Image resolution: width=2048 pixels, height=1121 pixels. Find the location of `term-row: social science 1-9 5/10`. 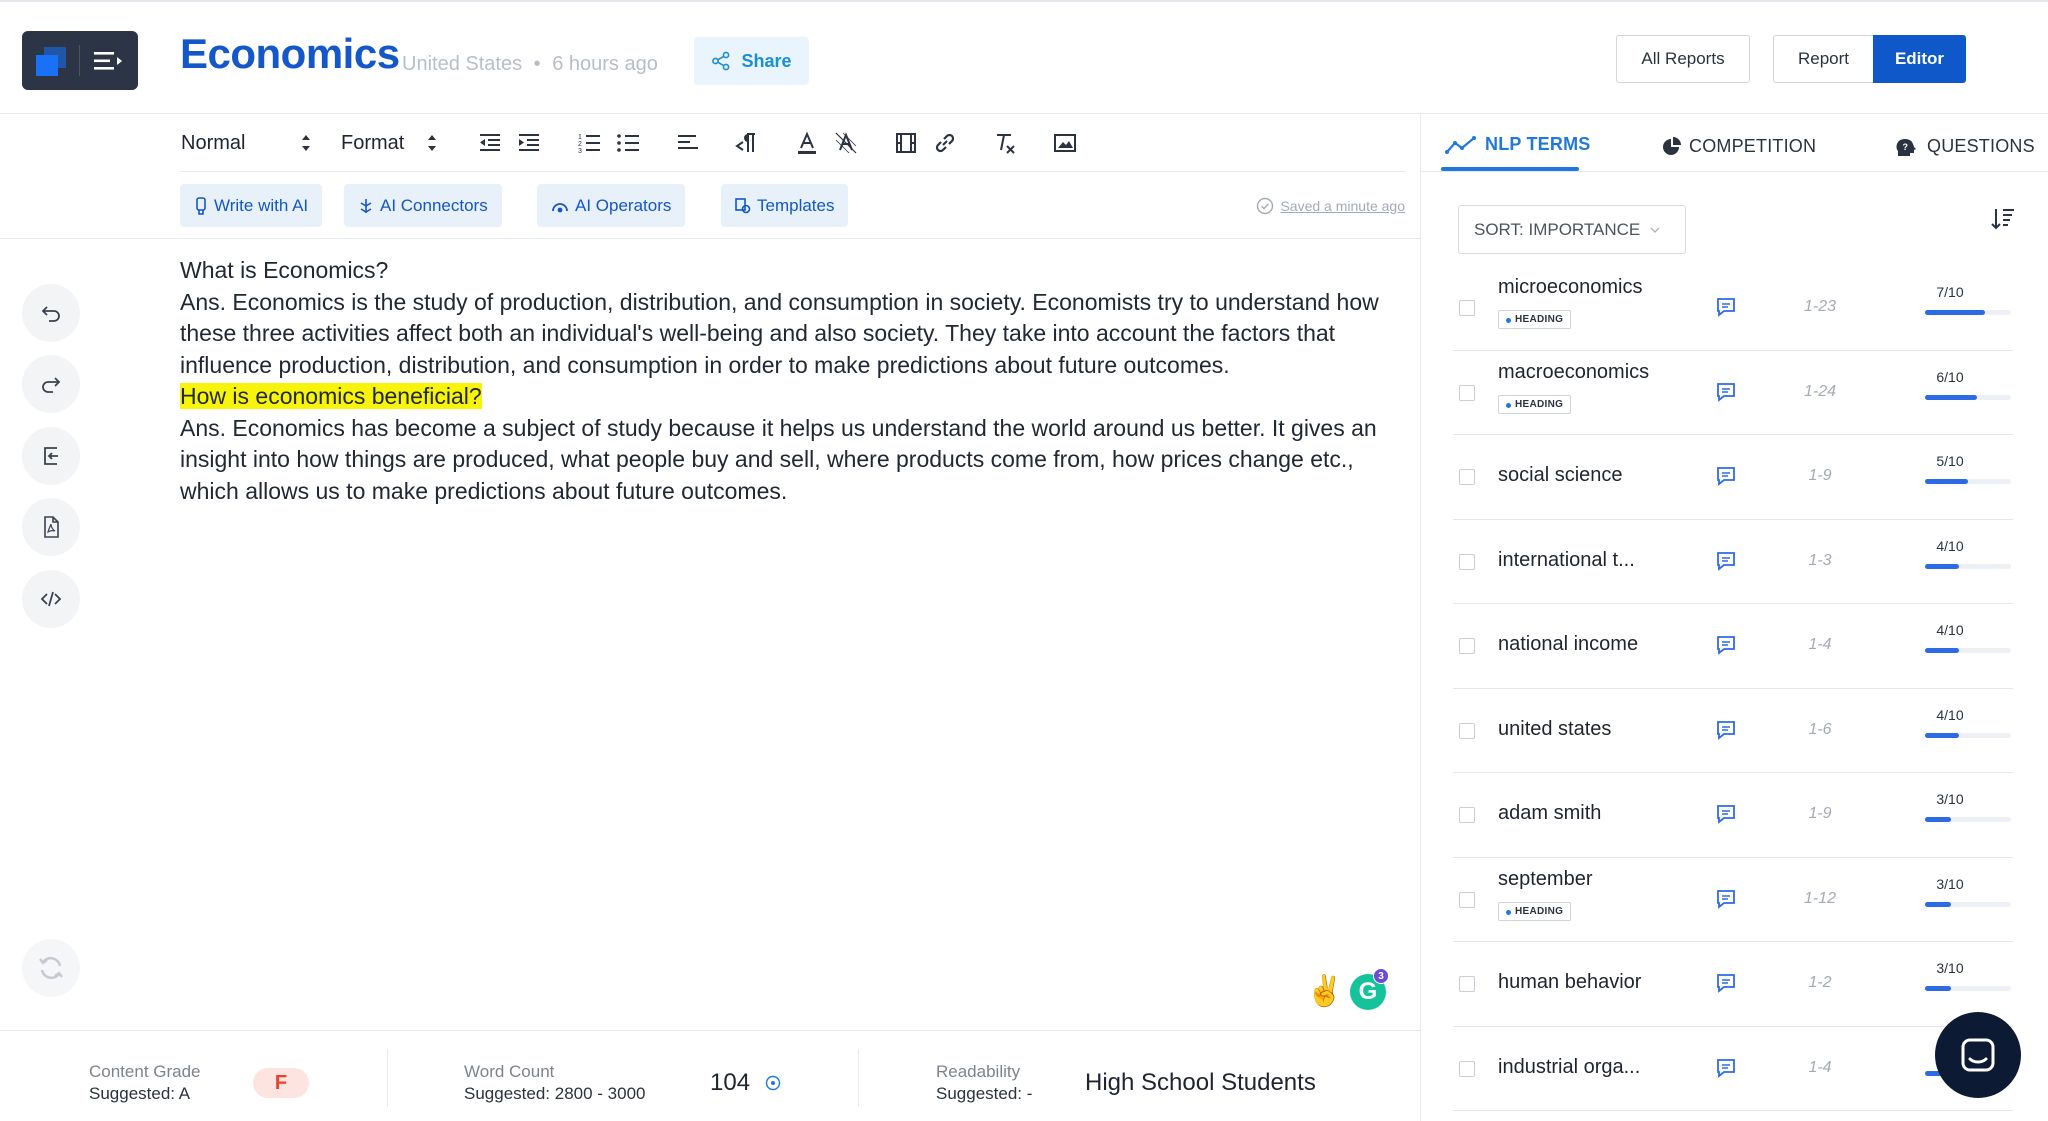

term-row: social science 1-9 5/10 is located at coordinates (1733, 477).